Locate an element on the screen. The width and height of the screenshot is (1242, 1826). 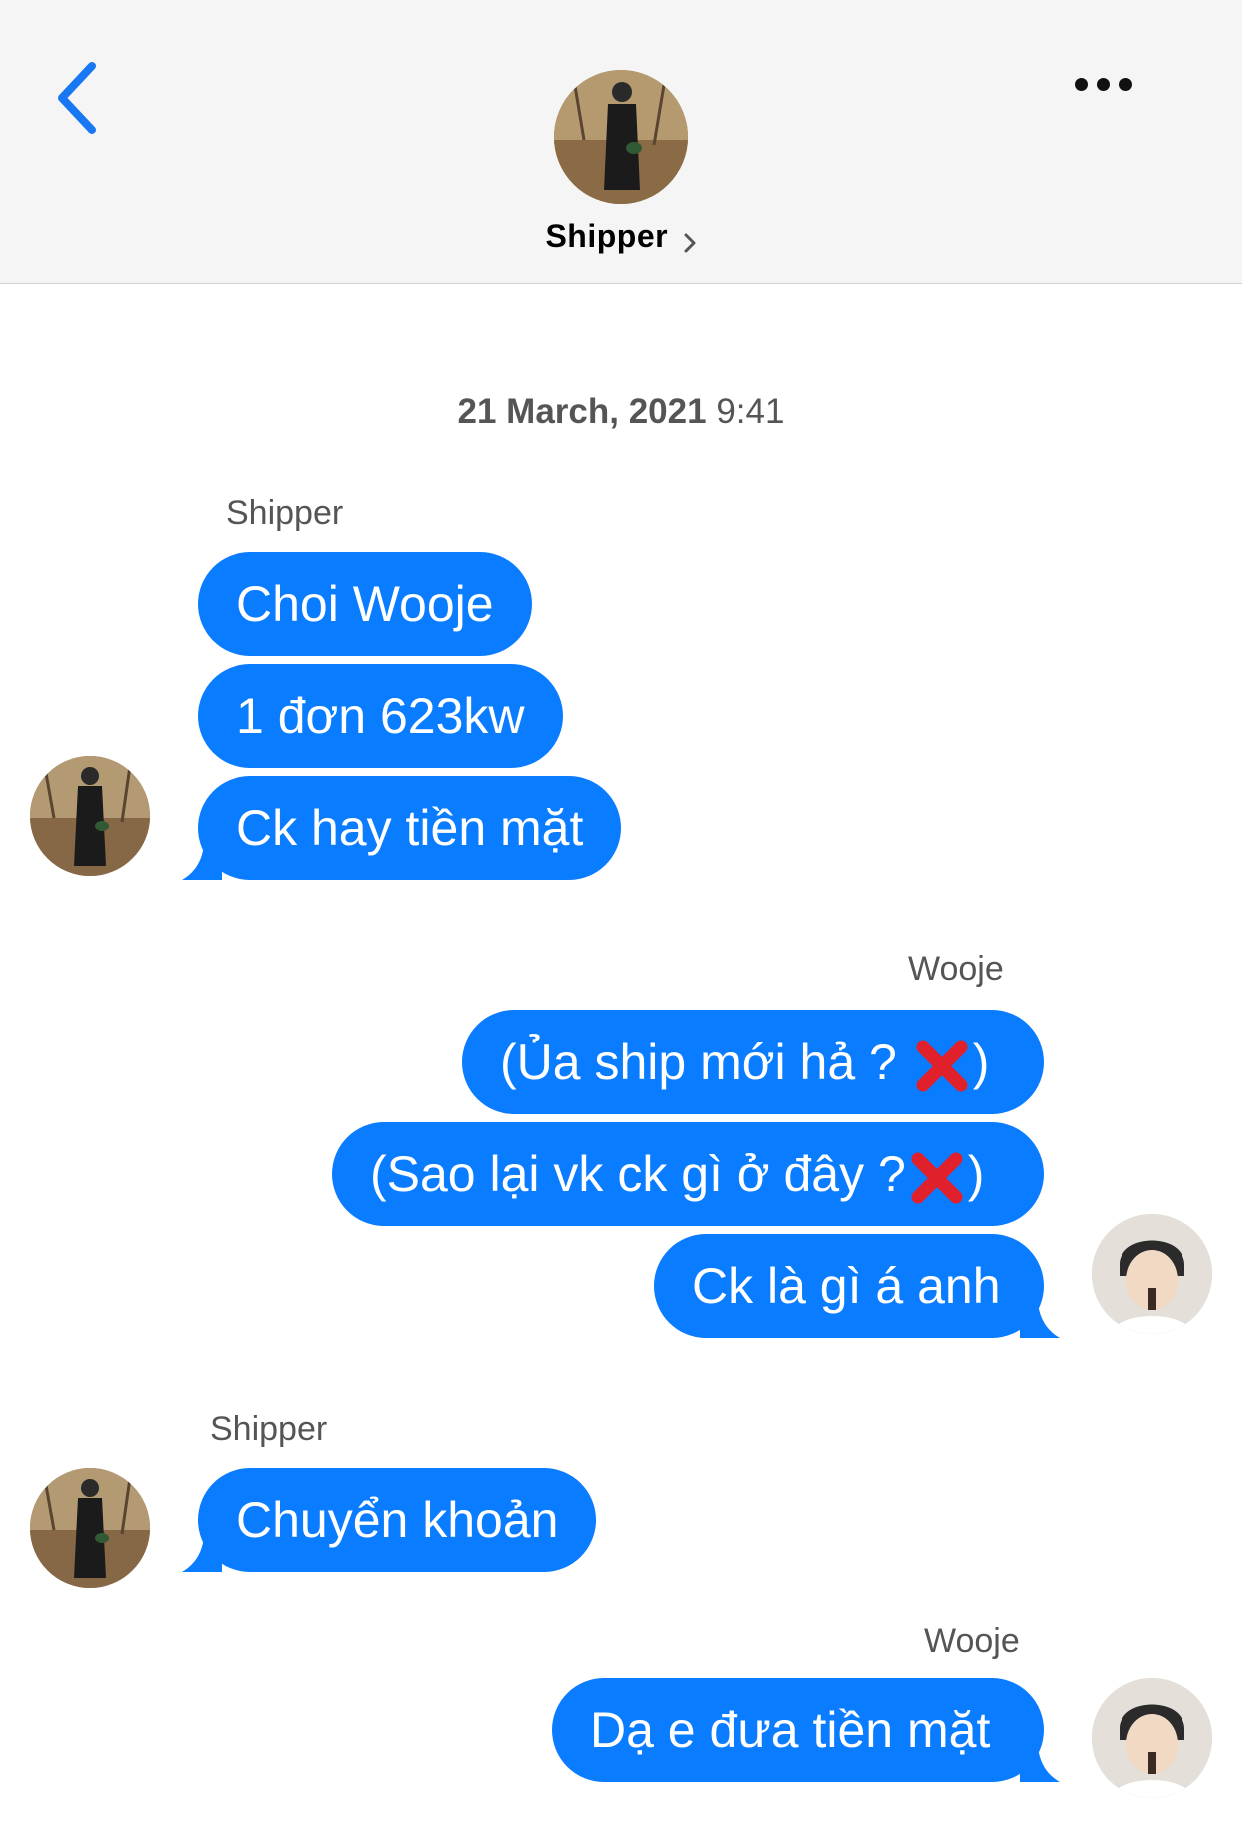
back-button is located at coordinates (80, 98).